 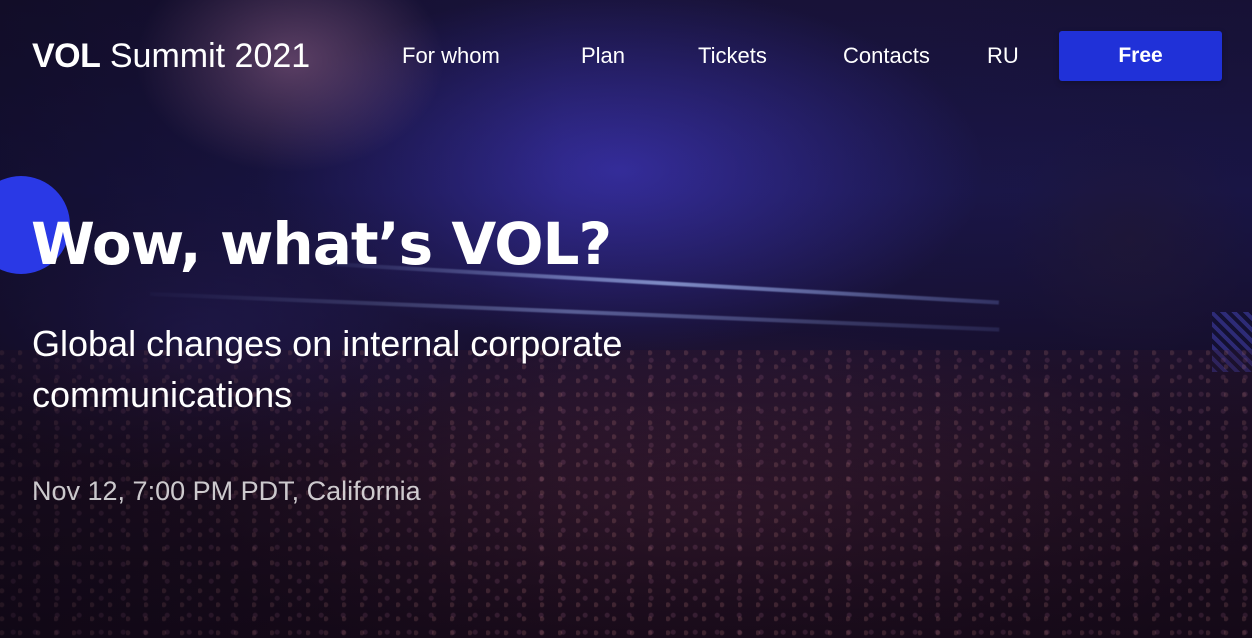 What do you see at coordinates (210, 56) in the screenshot?
I see `logo-light-text: Summit 2021` at bounding box center [210, 56].